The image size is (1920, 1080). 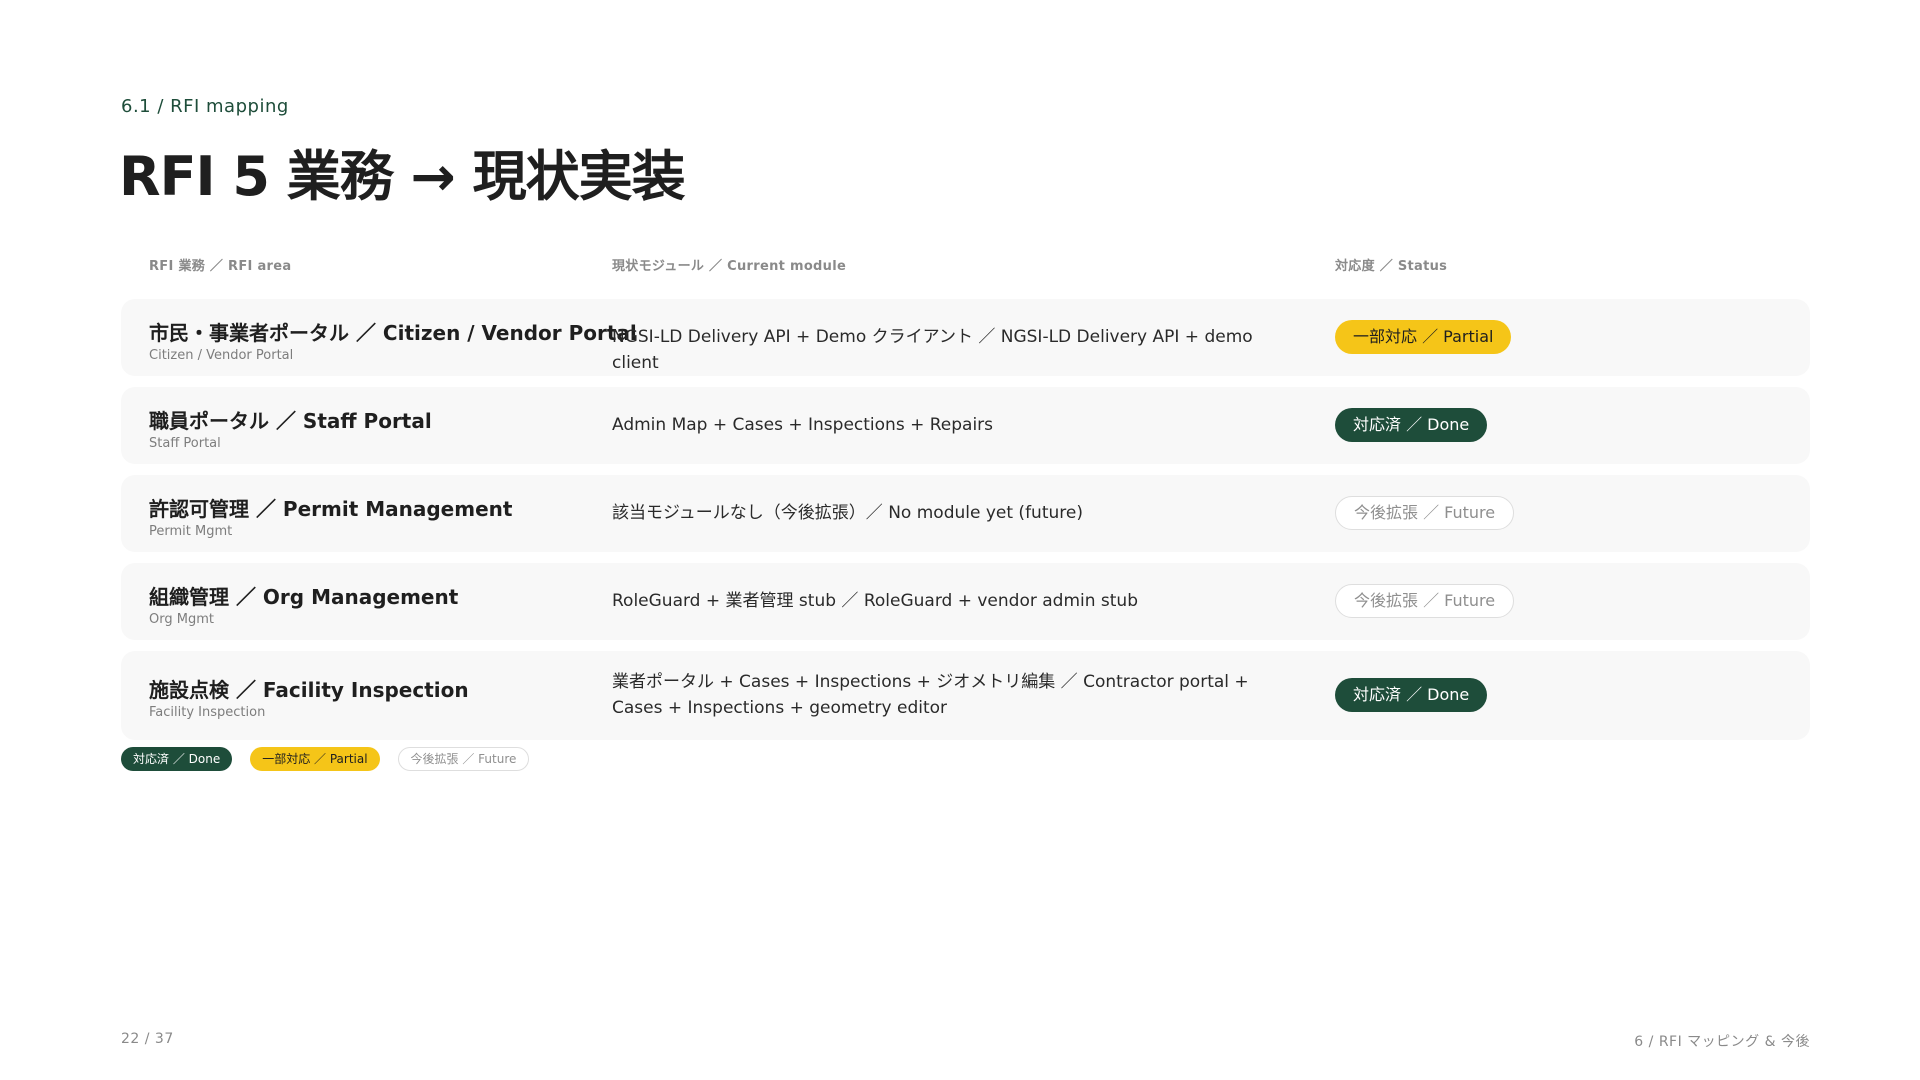 I want to click on page-title: RFI 5 業務 → 現状実装, so click(x=402, y=176).